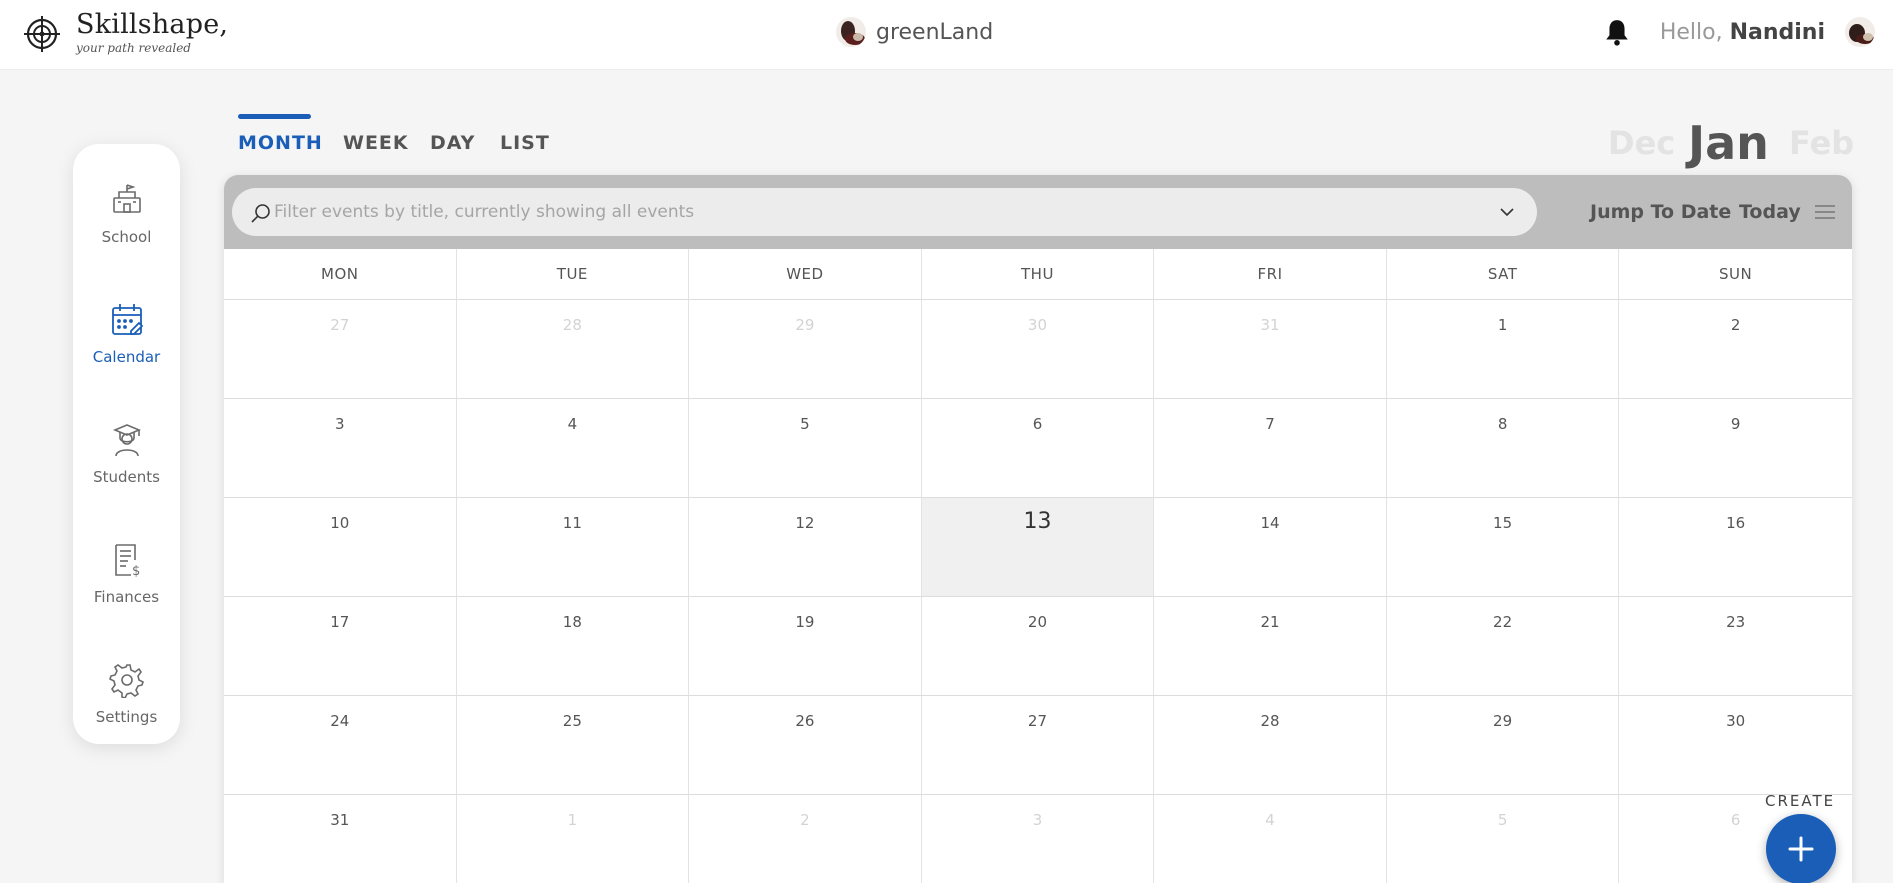 The height and width of the screenshot is (883, 1893). Describe the element at coordinates (127, 319) in the screenshot. I see `calendar-icon` at that location.